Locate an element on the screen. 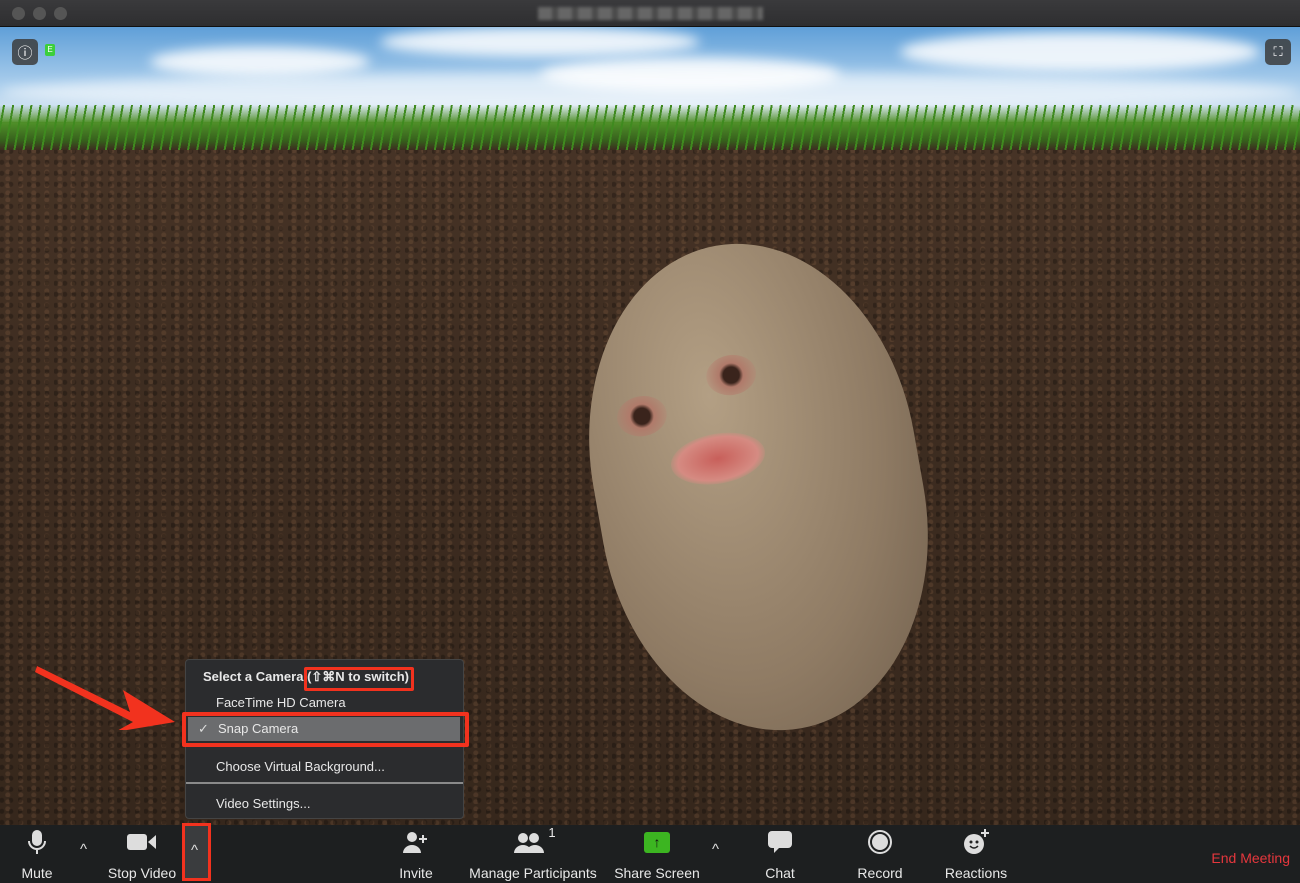 Image resolution: width=1300 pixels, height=883 pixels. window-title-blurred is located at coordinates (650, 13).